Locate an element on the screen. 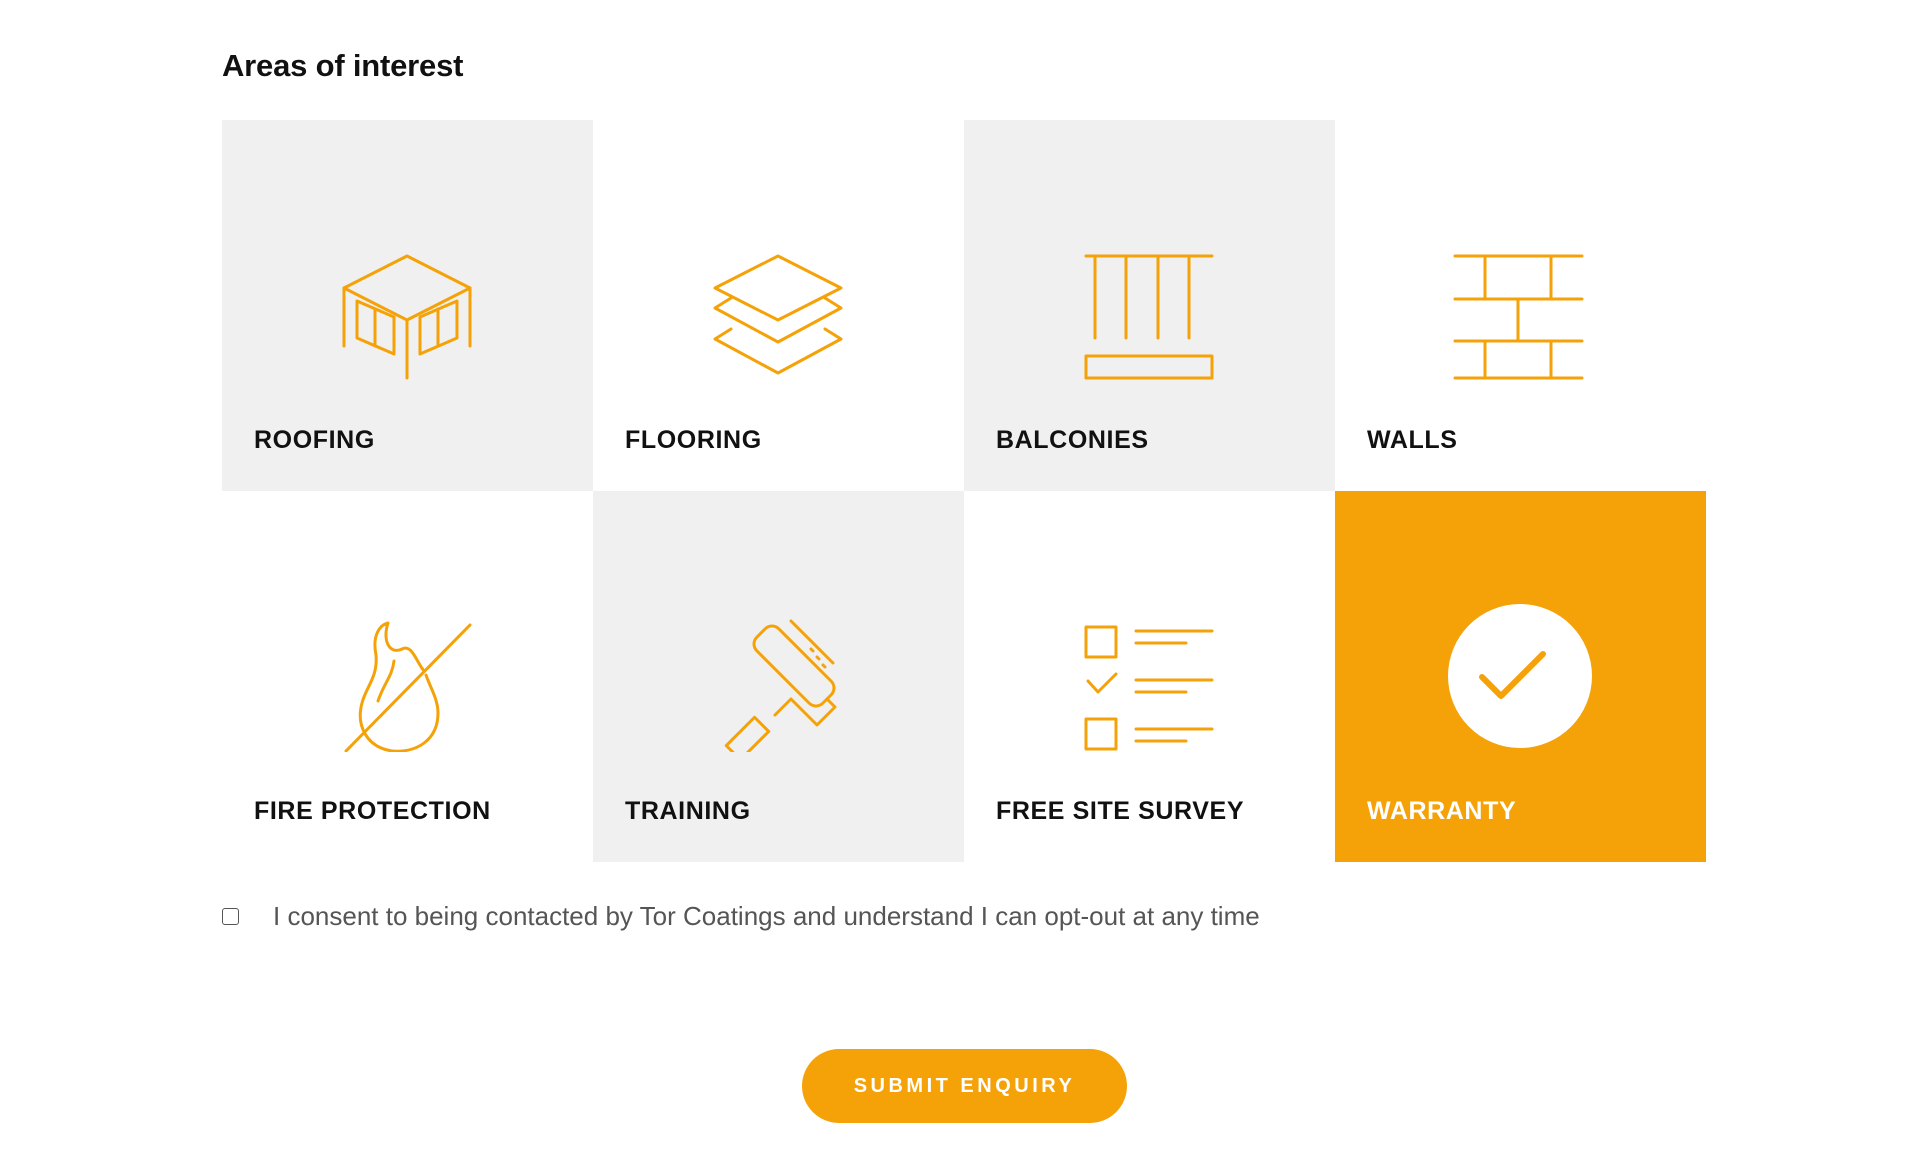 The width and height of the screenshot is (1920, 1150). tile-training: TRAINING is located at coordinates (778, 676).